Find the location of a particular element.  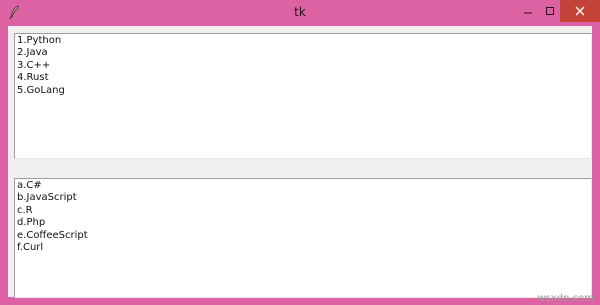

list-item: b.JavaScript is located at coordinates (303, 198).